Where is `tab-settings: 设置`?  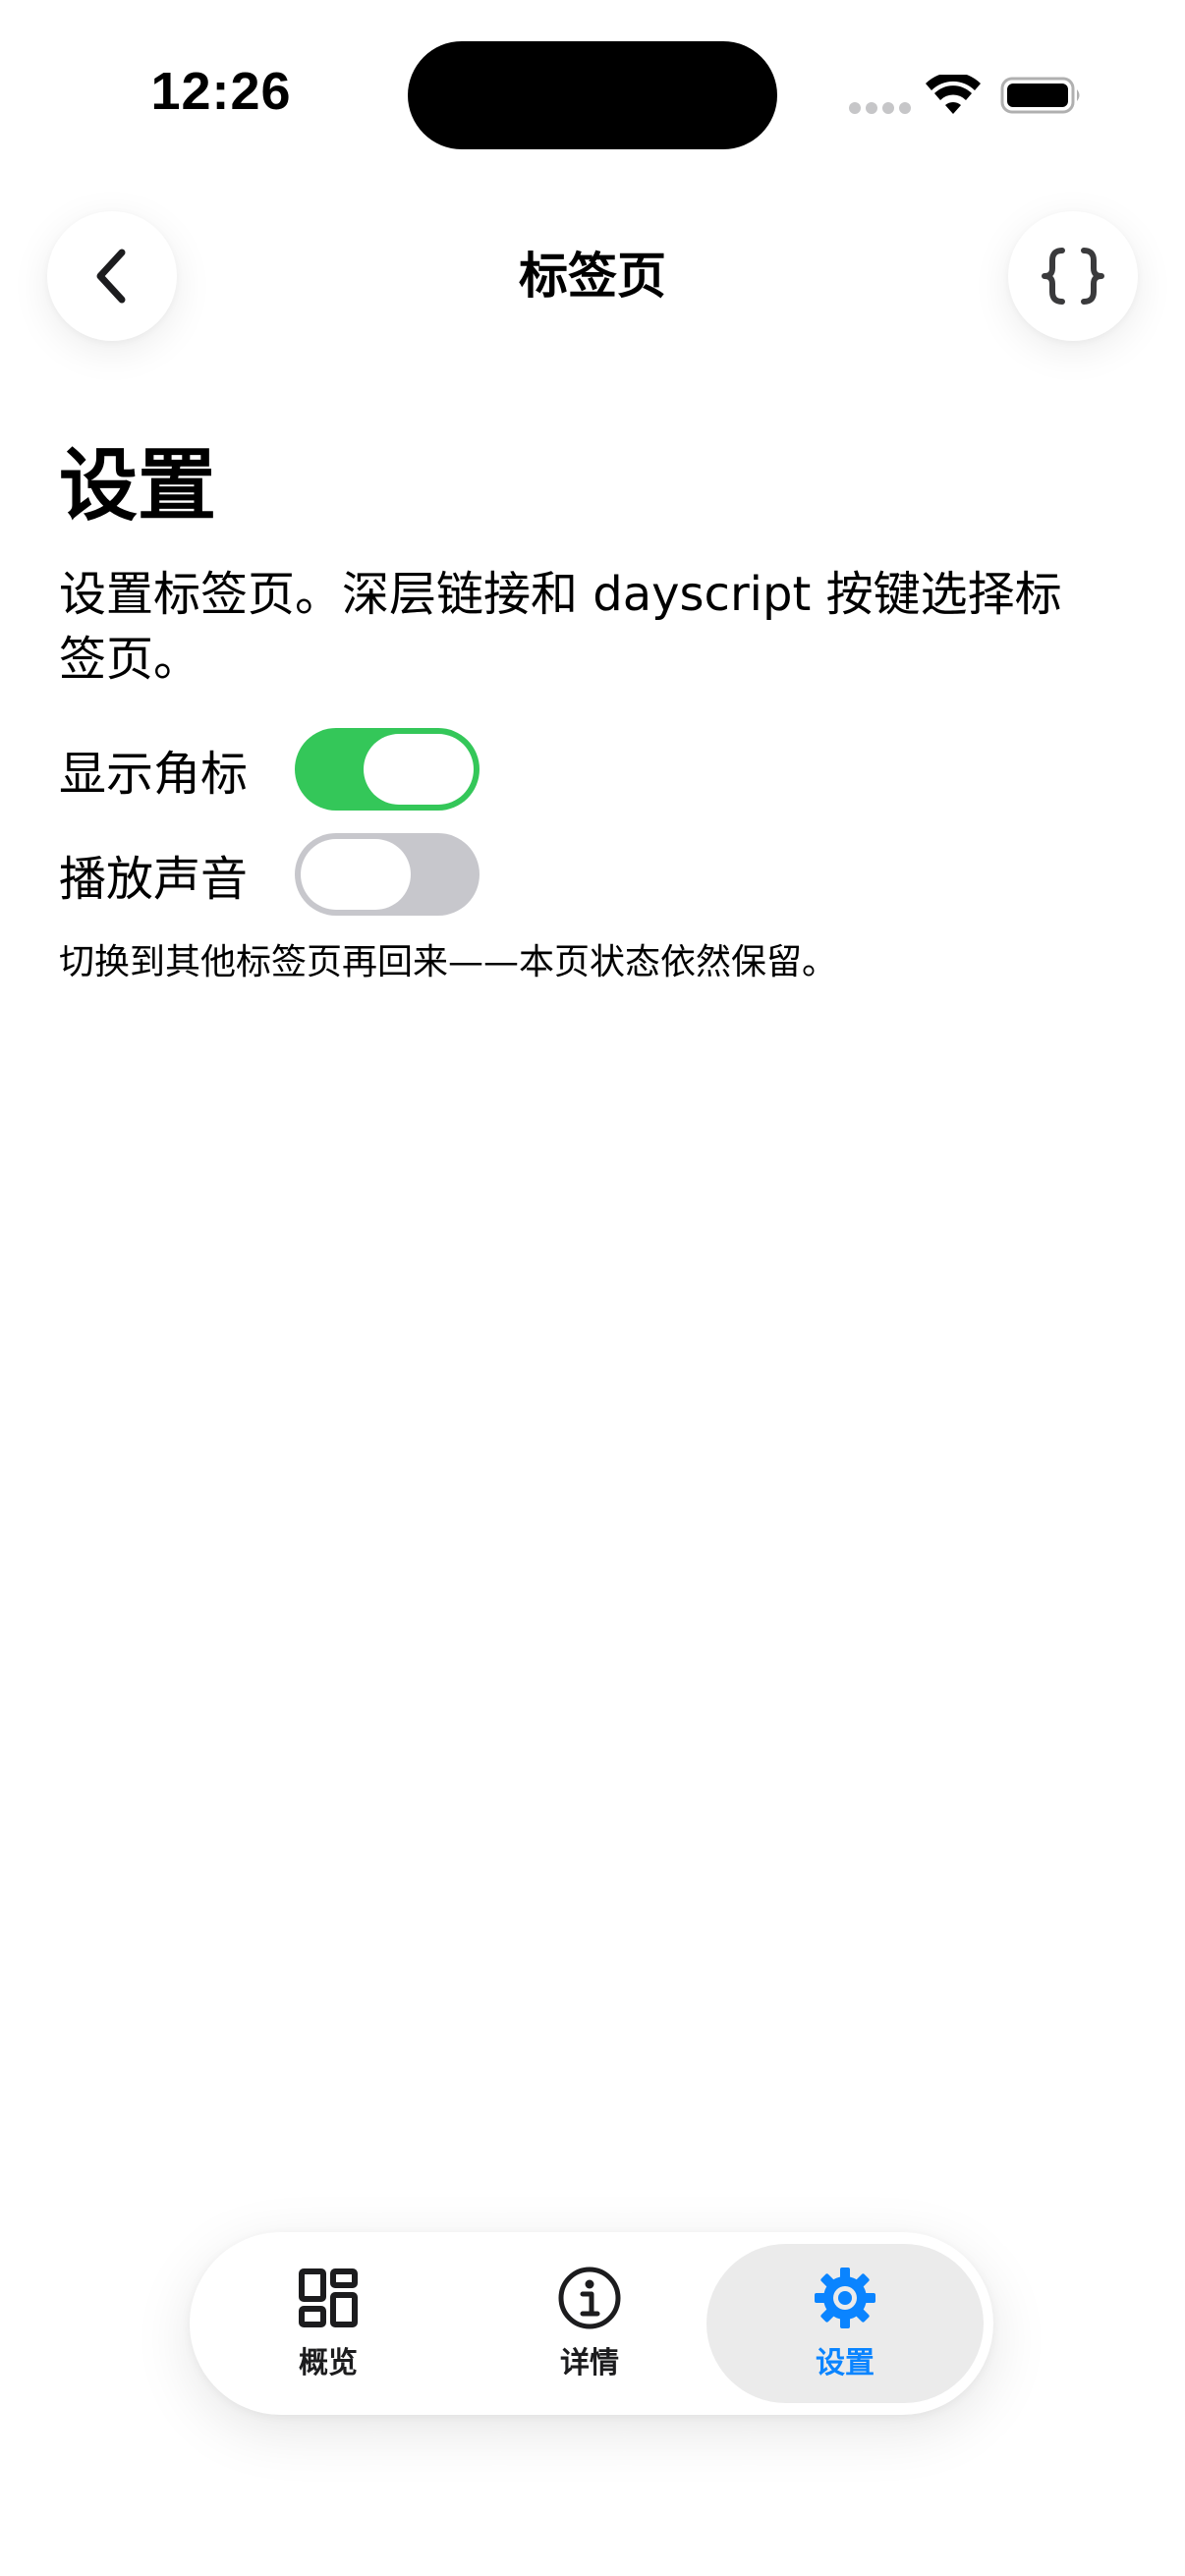
tab-settings: 设置 is located at coordinates (845, 2323).